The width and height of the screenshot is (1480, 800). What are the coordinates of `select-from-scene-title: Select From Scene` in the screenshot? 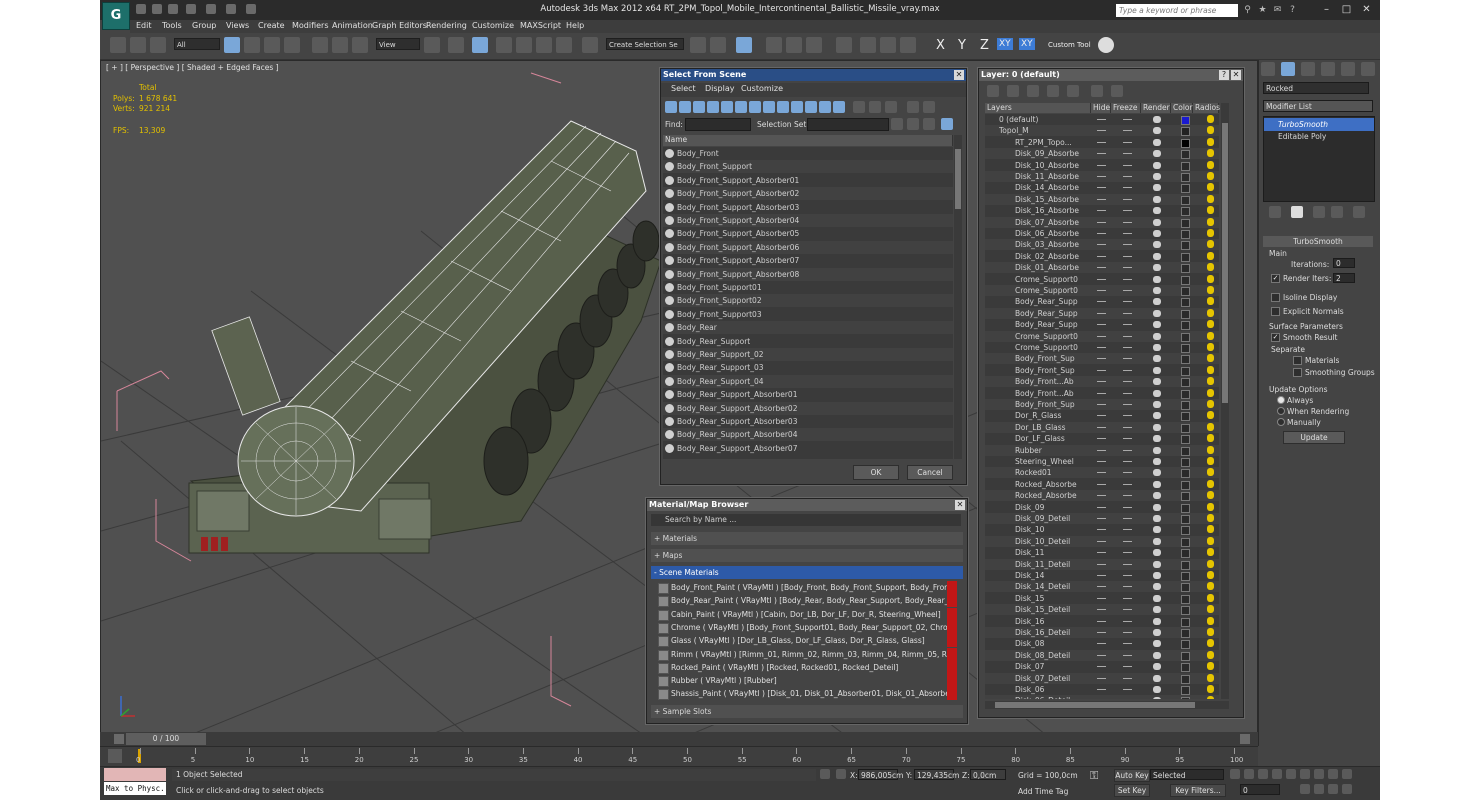 It's located at (813, 75).